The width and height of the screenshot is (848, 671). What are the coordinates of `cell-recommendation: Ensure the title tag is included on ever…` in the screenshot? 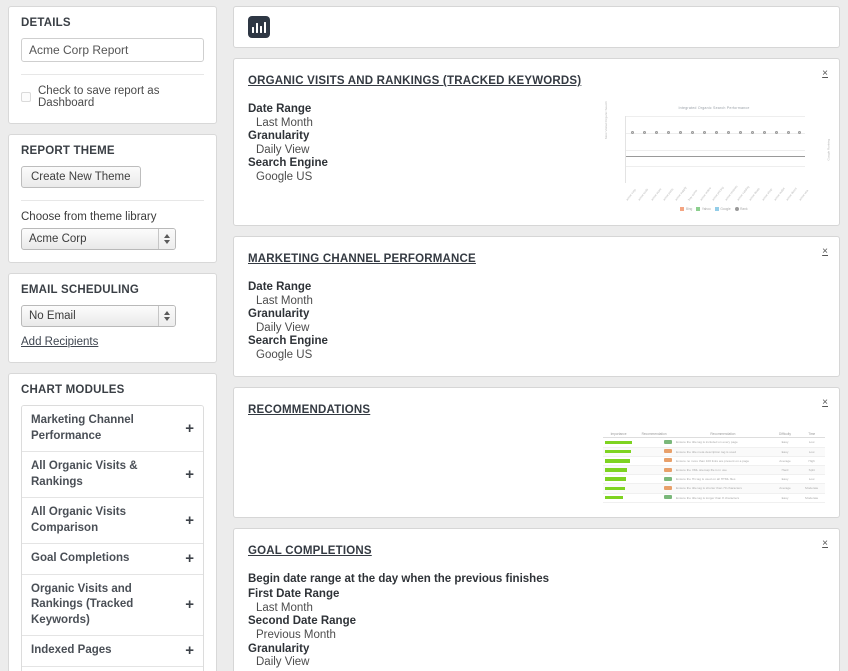 It's located at (723, 442).